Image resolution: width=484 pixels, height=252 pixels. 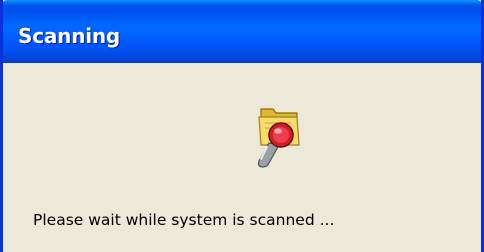 What do you see at coordinates (271, 135) in the screenshot?
I see `folder-with-magnifier-icon` at bounding box center [271, 135].